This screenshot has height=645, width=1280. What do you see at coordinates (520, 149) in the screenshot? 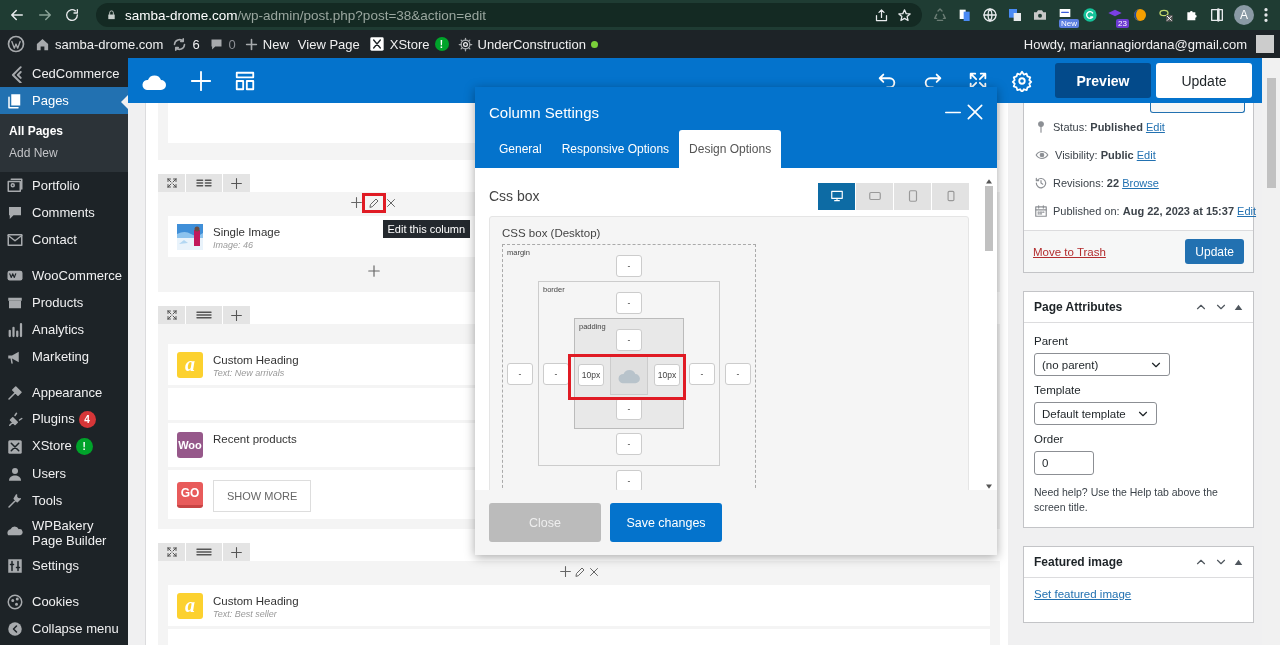
I see `dialog-tab: General` at bounding box center [520, 149].